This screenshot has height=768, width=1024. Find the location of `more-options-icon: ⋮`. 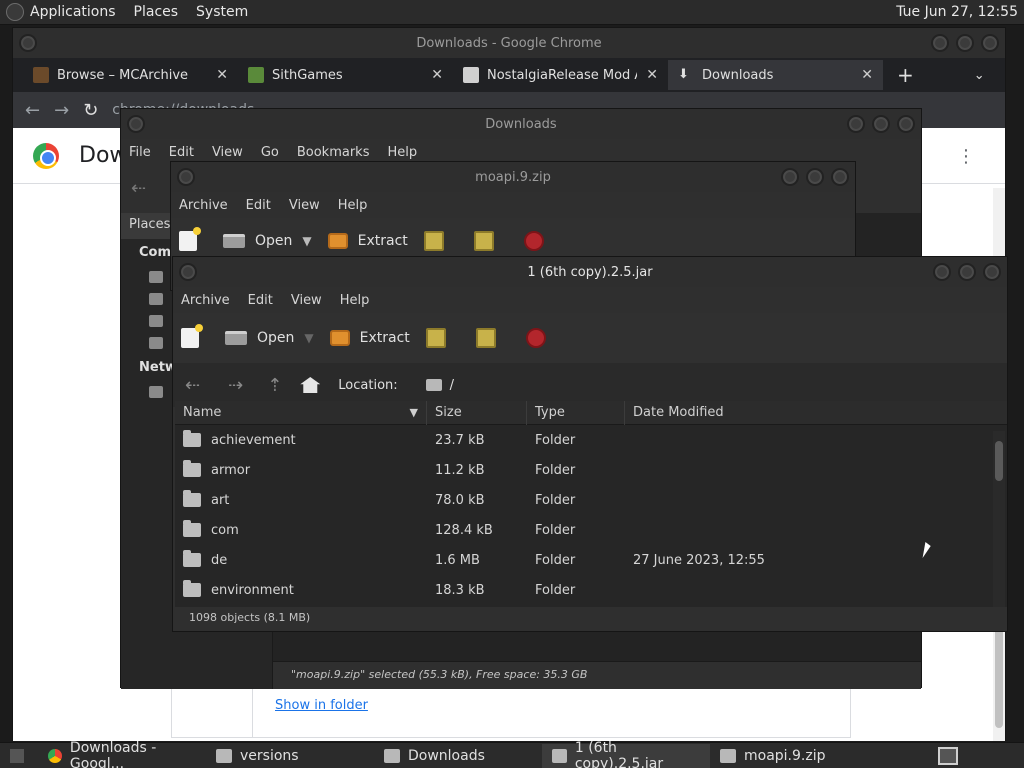

more-options-icon: ⋮ is located at coordinates (966, 156).